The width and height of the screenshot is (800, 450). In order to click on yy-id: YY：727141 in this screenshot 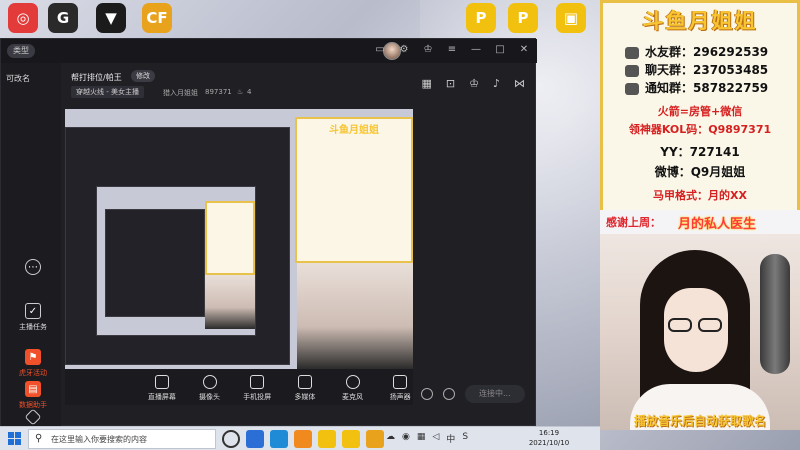, I will do `click(700, 152)`.